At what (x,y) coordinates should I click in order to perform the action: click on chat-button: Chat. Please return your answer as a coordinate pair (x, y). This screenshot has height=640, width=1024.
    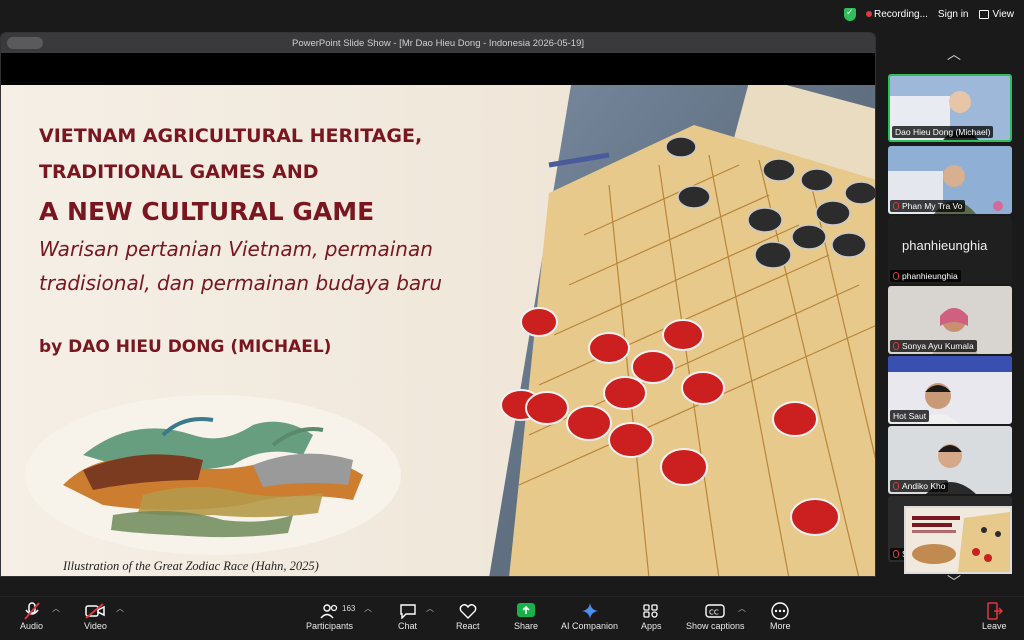
    Looking at the image, I should click on (407, 616).